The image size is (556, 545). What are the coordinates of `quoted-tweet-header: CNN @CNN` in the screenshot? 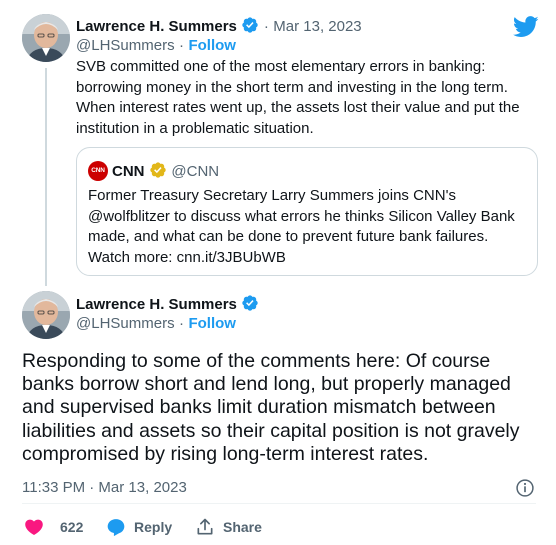 It's located at (165, 171).